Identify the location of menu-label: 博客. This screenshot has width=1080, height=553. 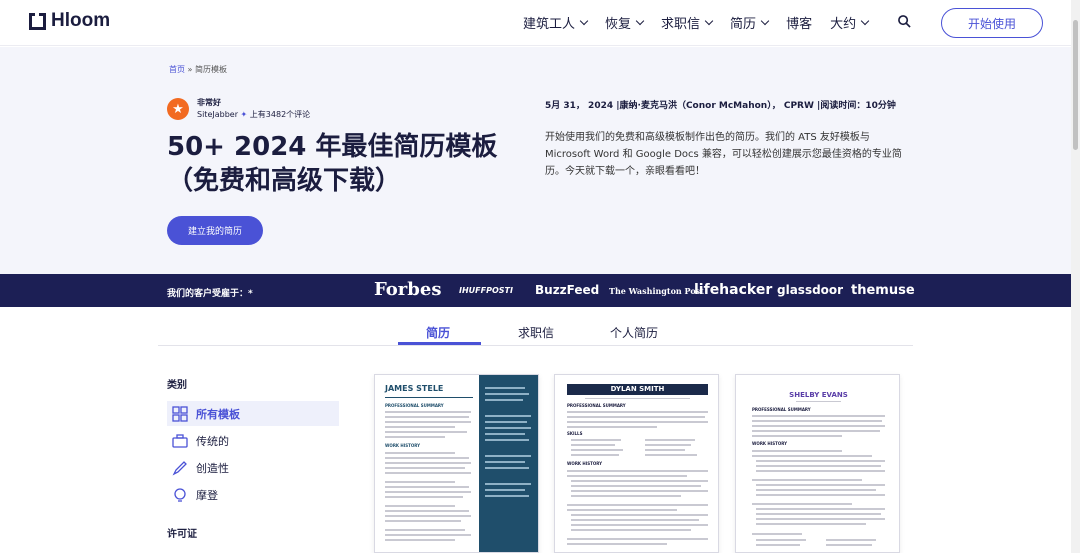
(799, 24).